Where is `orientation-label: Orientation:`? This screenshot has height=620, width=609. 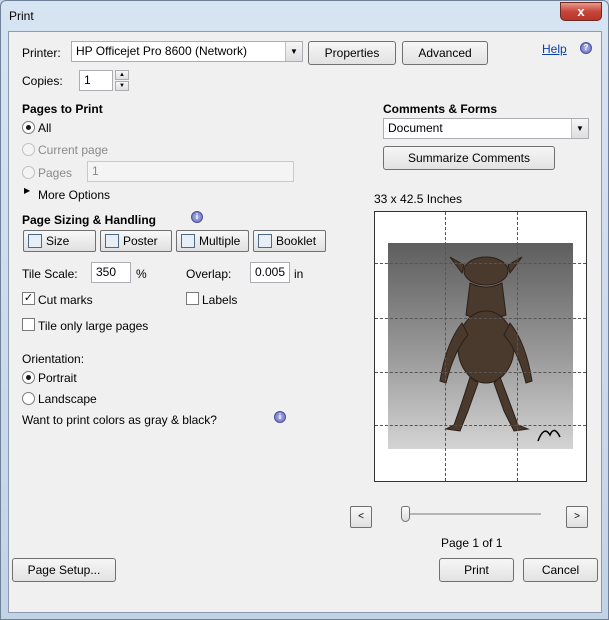
orientation-label: Orientation: is located at coordinates (53, 359).